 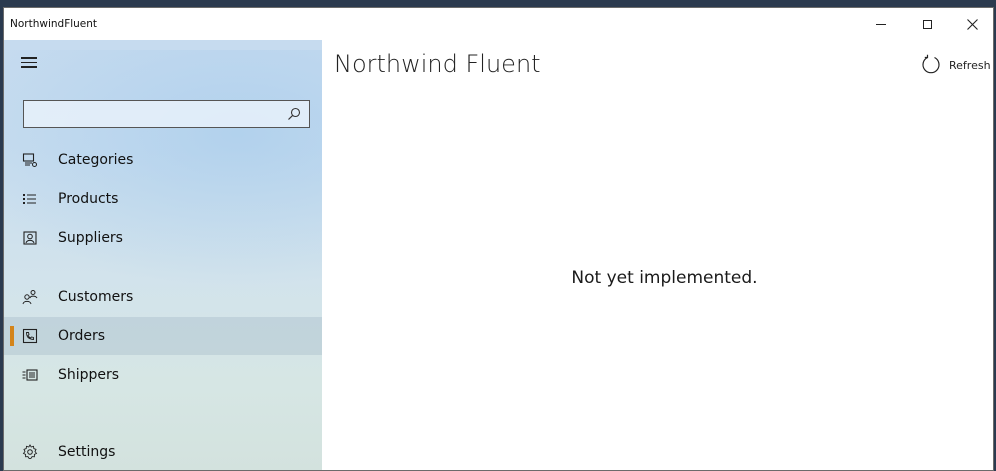 What do you see at coordinates (163, 451) in the screenshot?
I see `nav-item-settings: Settings` at bounding box center [163, 451].